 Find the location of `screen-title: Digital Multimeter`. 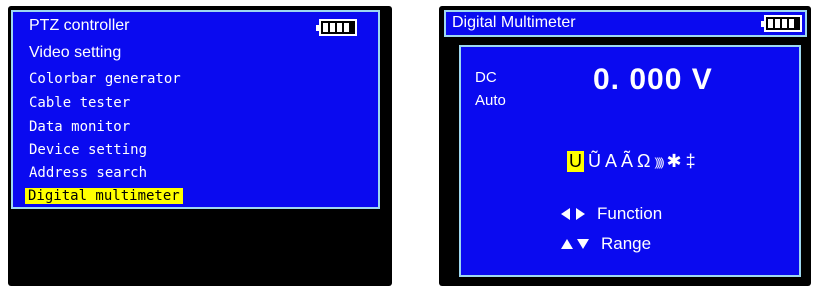

screen-title: Digital Multimeter is located at coordinates (514, 22).